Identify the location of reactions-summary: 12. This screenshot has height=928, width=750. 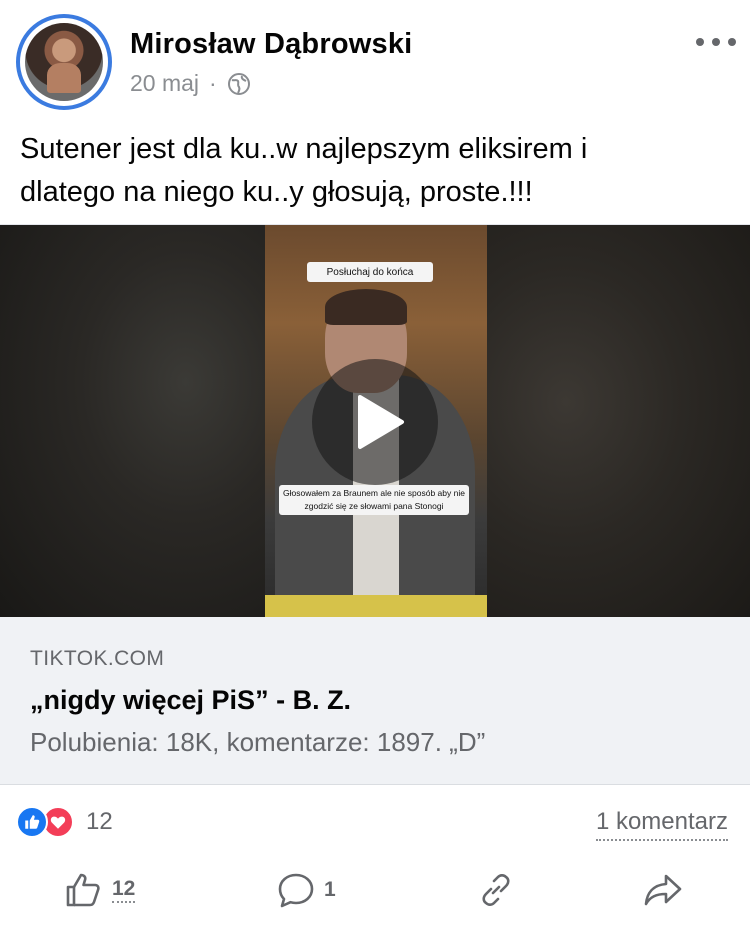
(64, 822).